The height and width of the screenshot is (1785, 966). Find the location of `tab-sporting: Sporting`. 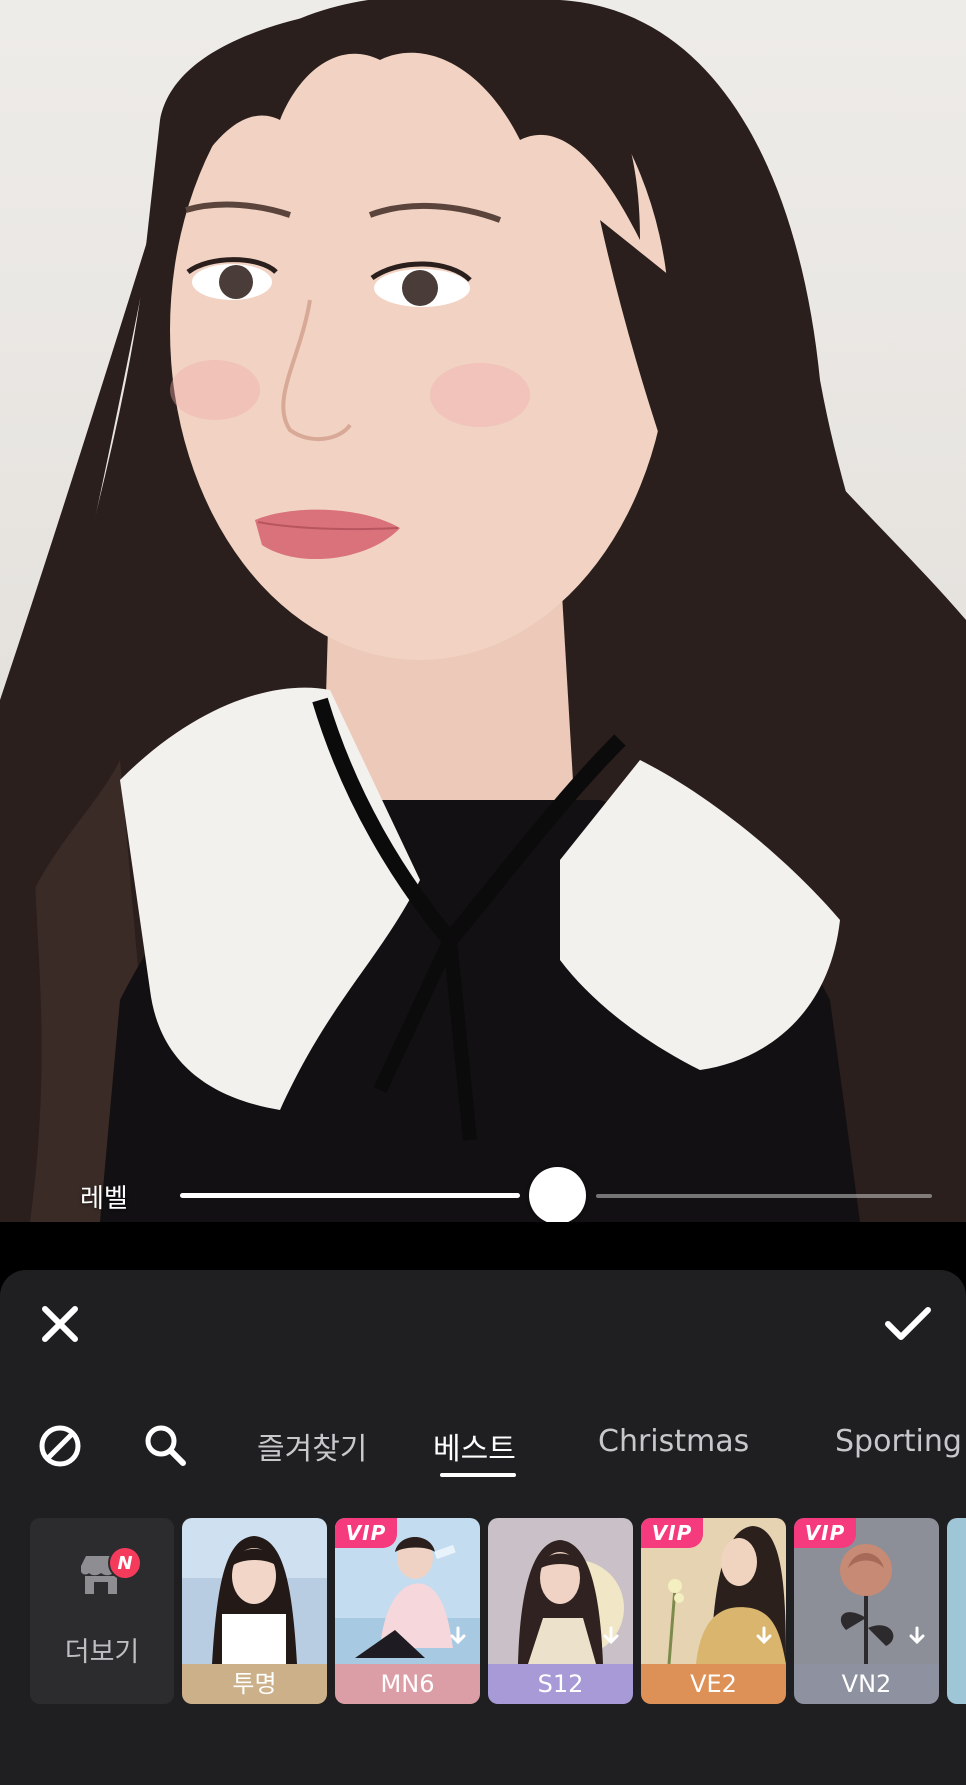

tab-sporting: Sporting is located at coordinates (898, 1441).